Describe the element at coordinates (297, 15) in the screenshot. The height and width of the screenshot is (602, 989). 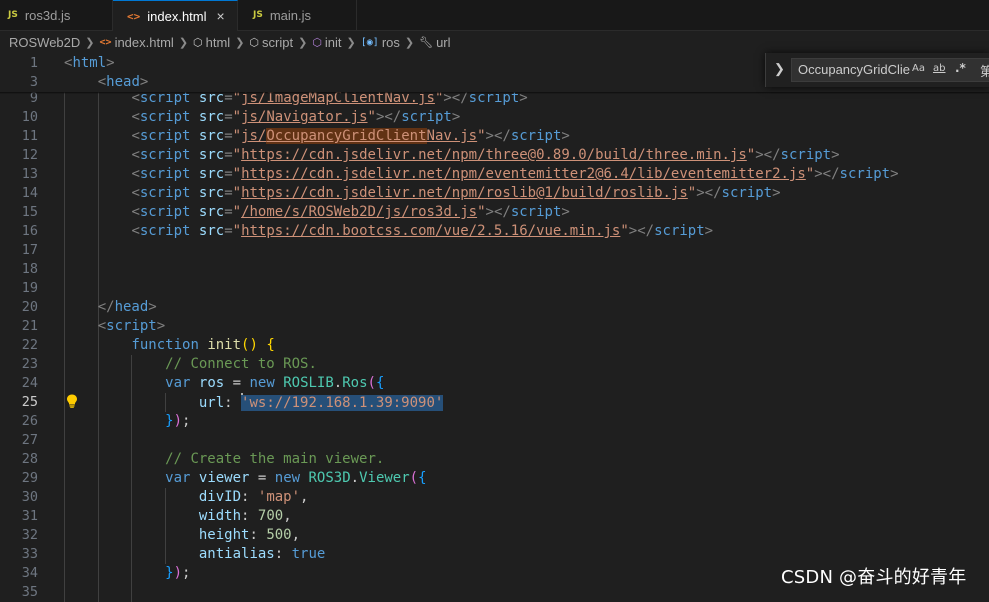
I see `tab-main-js: JS main.js` at that location.